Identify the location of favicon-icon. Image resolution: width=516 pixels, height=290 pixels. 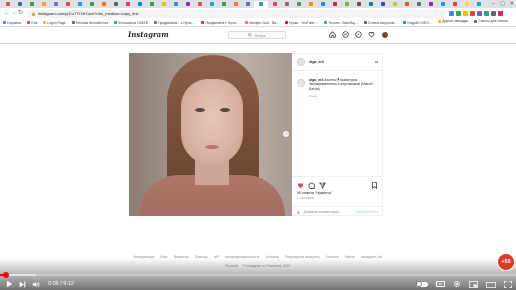
(199, 4).